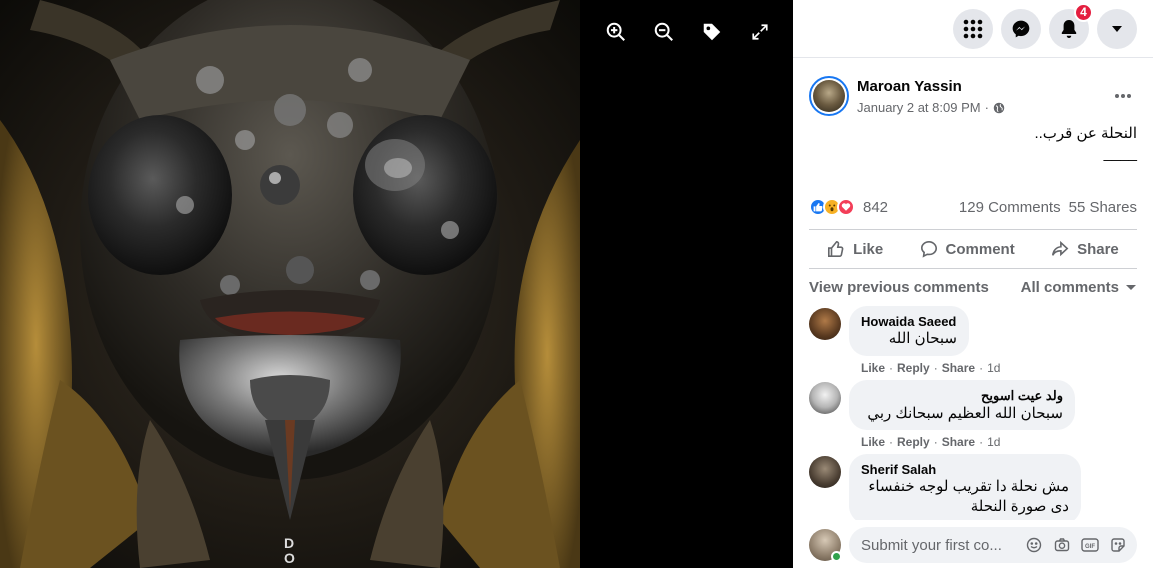  I want to click on post-date: January 2 at 8:09 PM, so click(919, 107).